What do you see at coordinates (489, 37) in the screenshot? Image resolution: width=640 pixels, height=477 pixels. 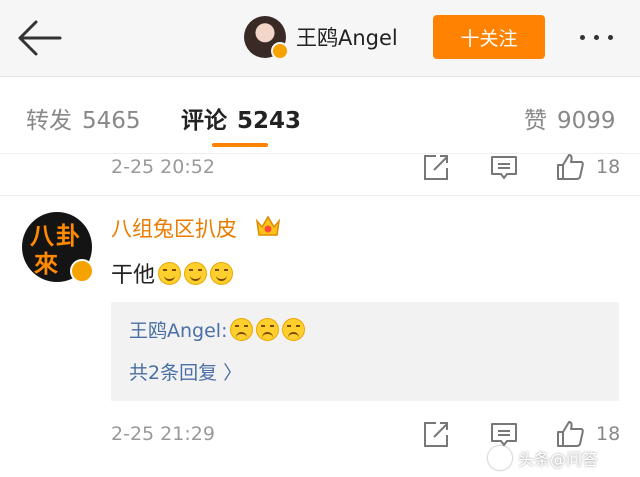 I see `follow-button: 十关注` at bounding box center [489, 37].